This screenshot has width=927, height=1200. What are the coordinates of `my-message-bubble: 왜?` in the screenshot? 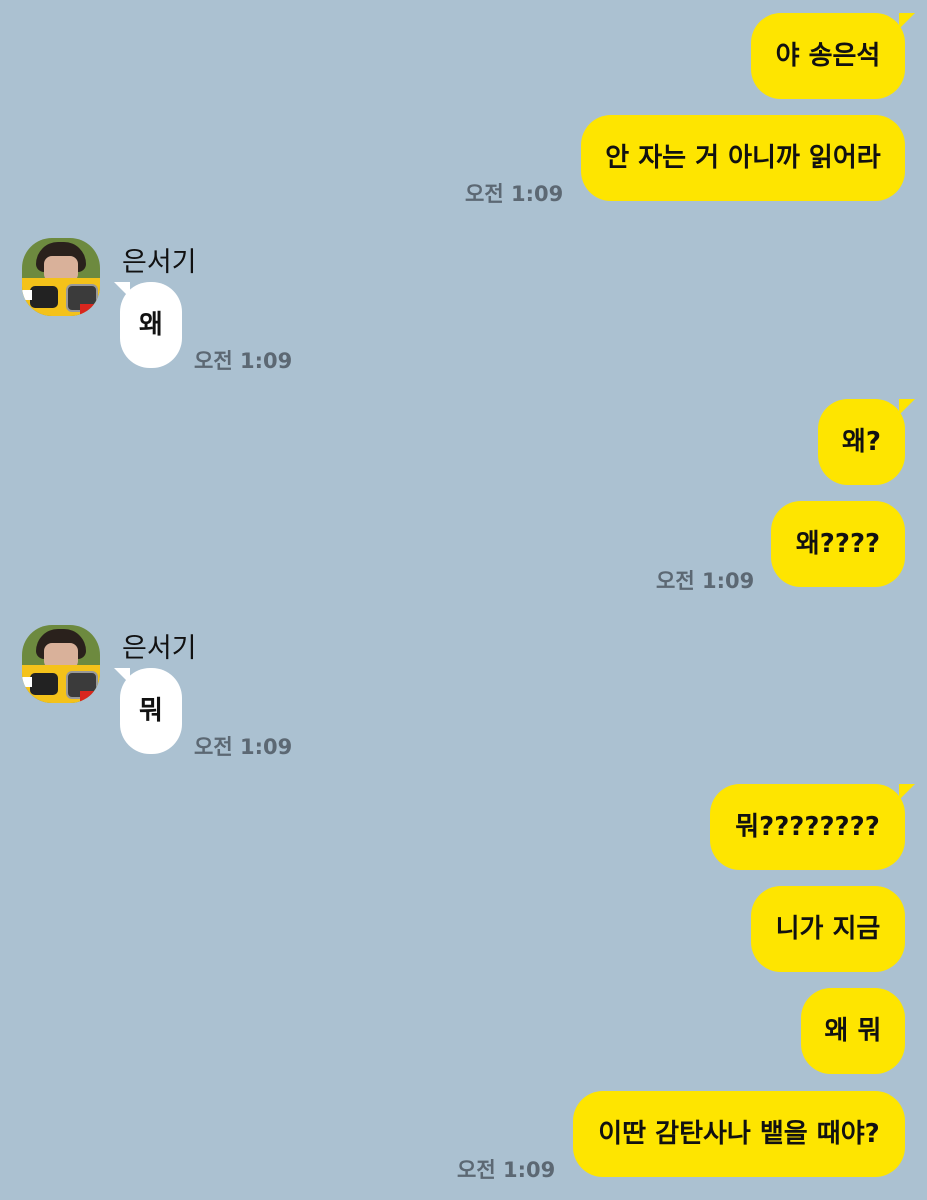 It's located at (861, 442).